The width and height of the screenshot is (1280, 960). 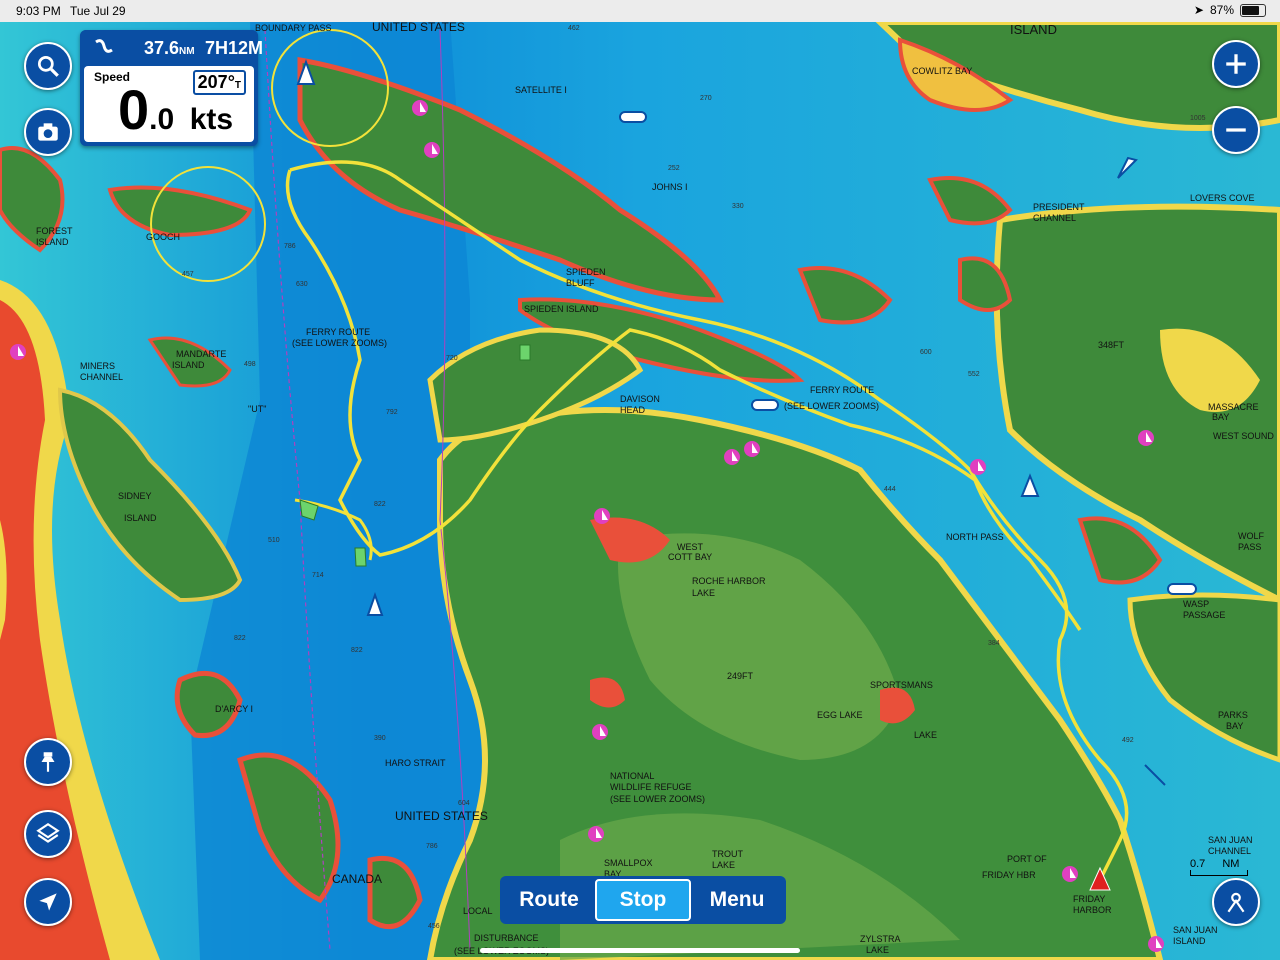 What do you see at coordinates (1220, 417) in the screenshot?
I see `map-label: BAY` at bounding box center [1220, 417].